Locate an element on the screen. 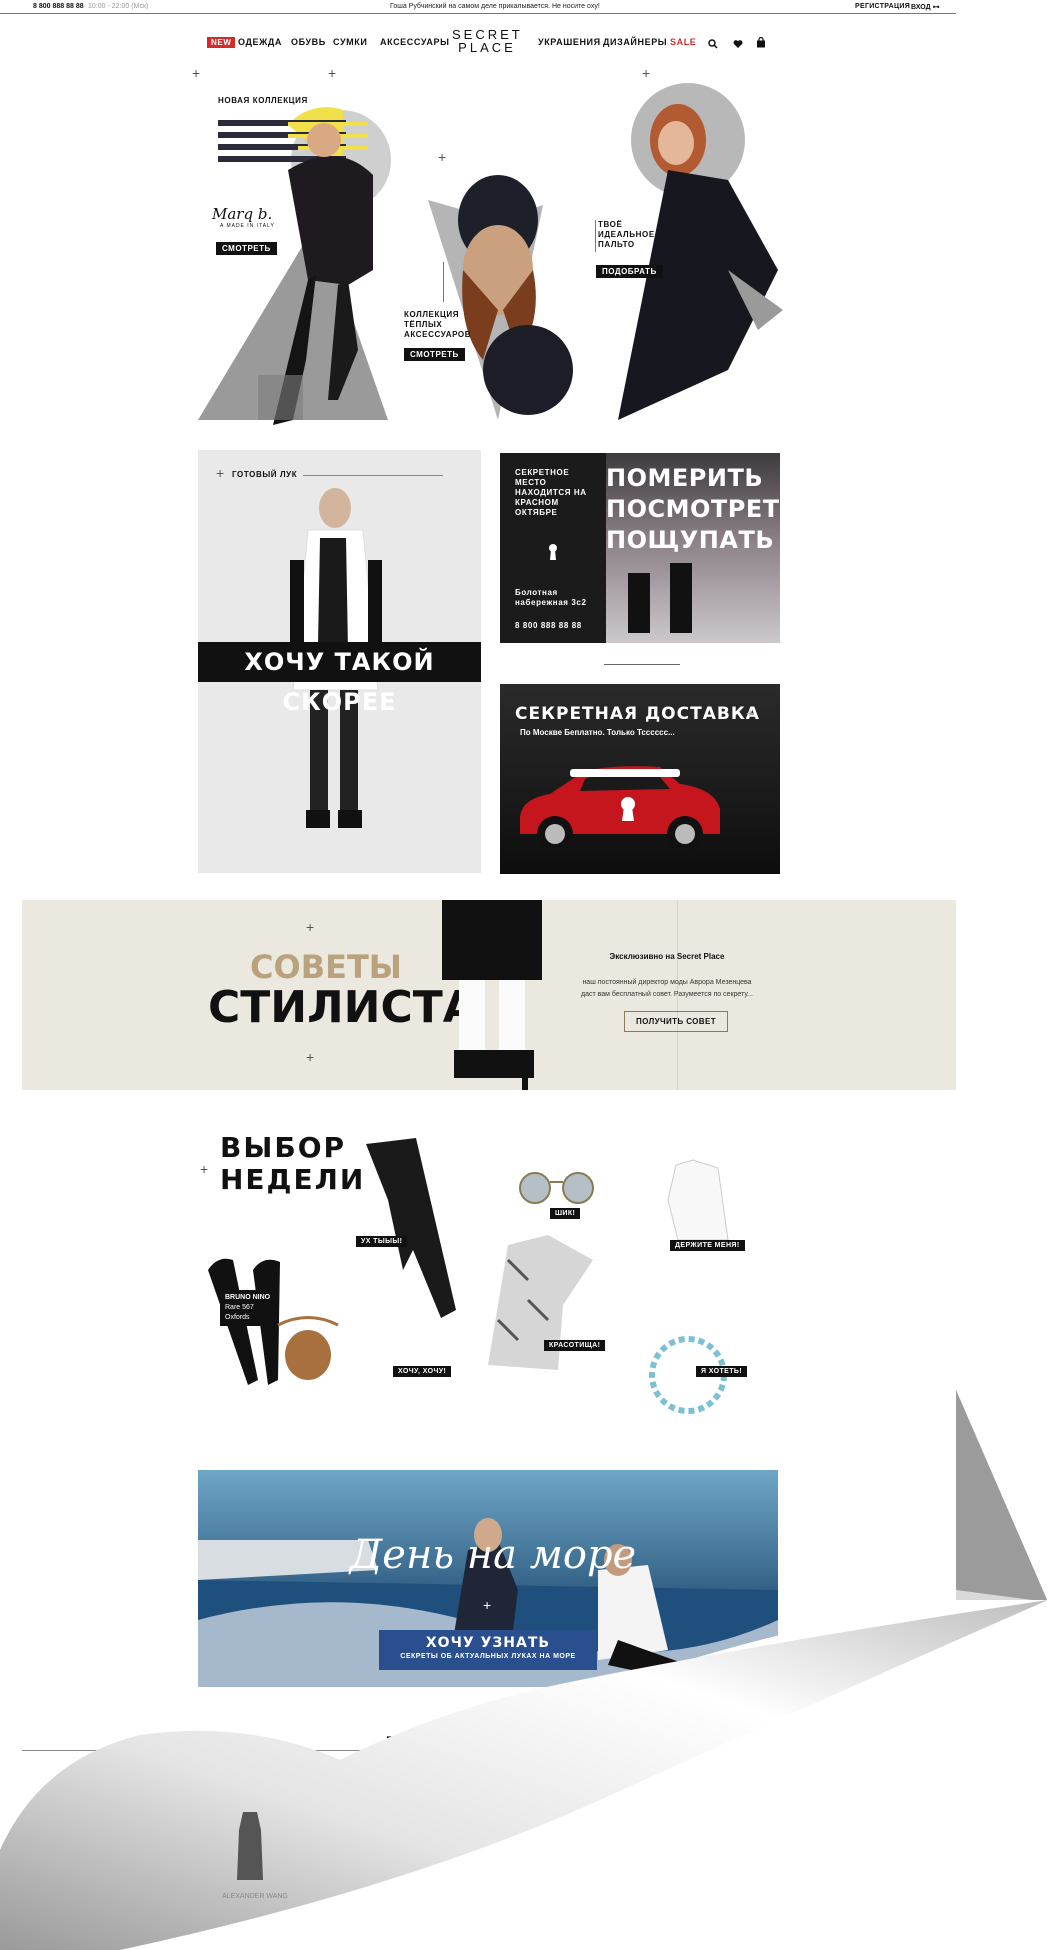 The image size is (1048, 1950). site-logo: SECRET PLACE is located at coordinates (487, 41).